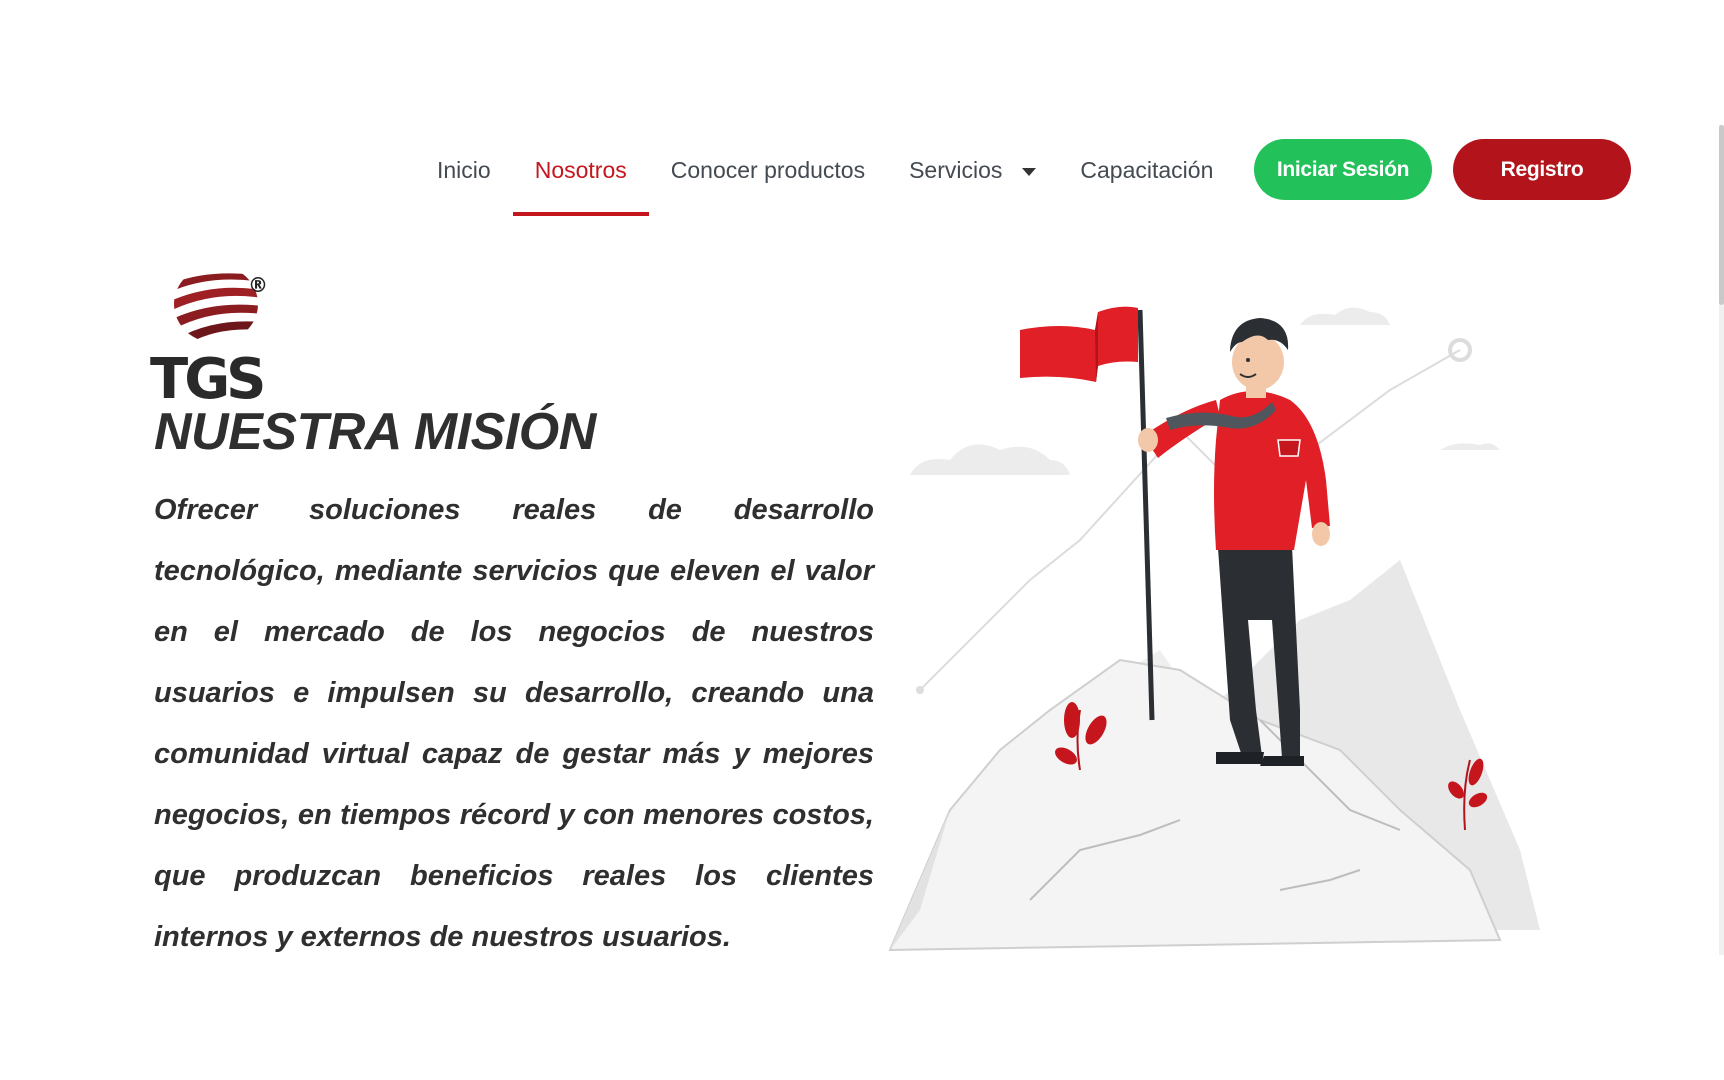 The image size is (1724, 1080). Describe the element at coordinates (956, 169) in the screenshot. I see `nav-item-servicios-label: Servicios` at that location.